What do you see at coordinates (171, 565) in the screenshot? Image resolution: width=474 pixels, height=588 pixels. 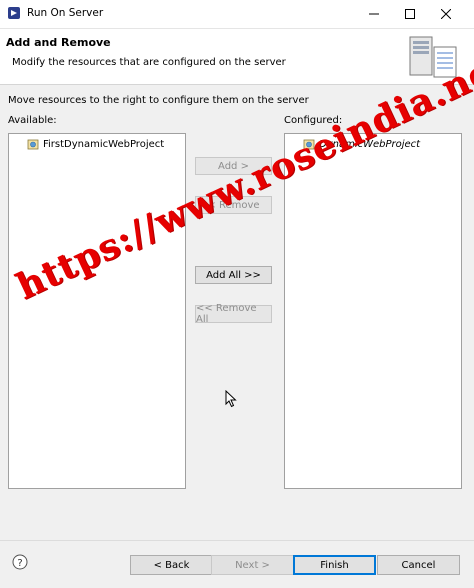 I see `back-button: < Back` at bounding box center [171, 565].